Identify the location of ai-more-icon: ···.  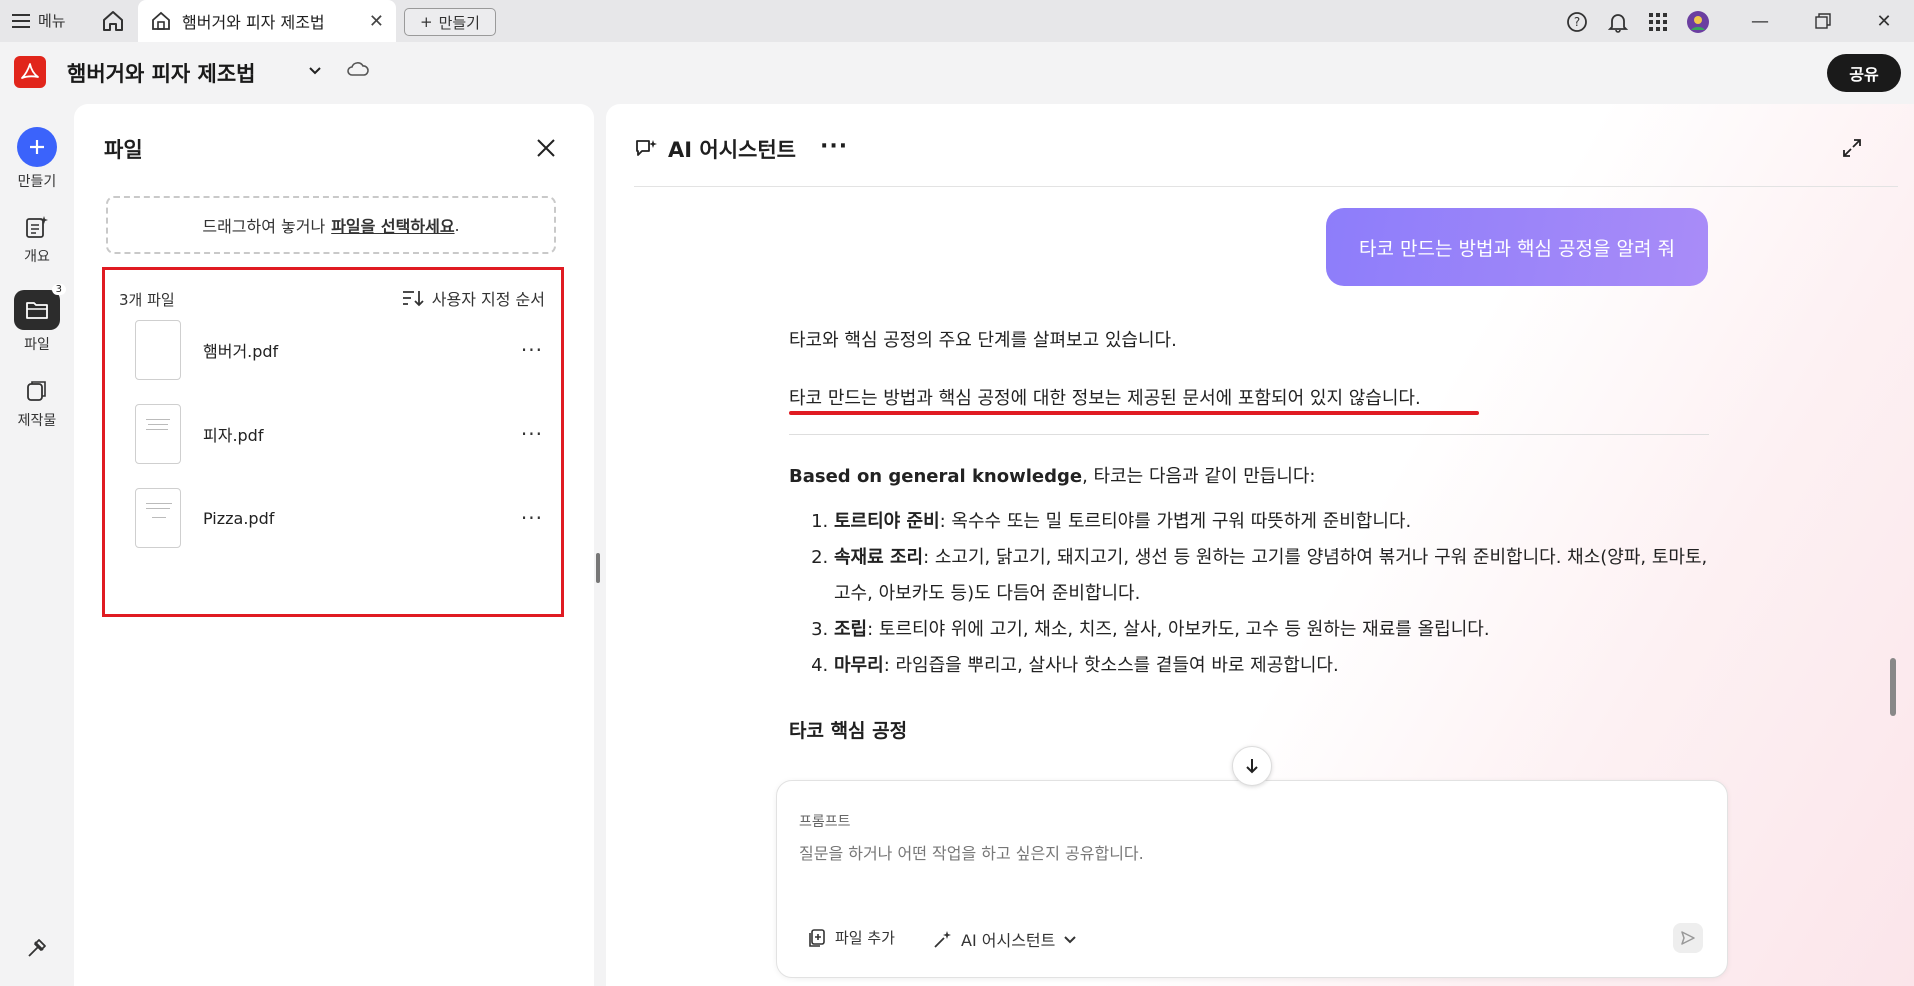
(834, 146).